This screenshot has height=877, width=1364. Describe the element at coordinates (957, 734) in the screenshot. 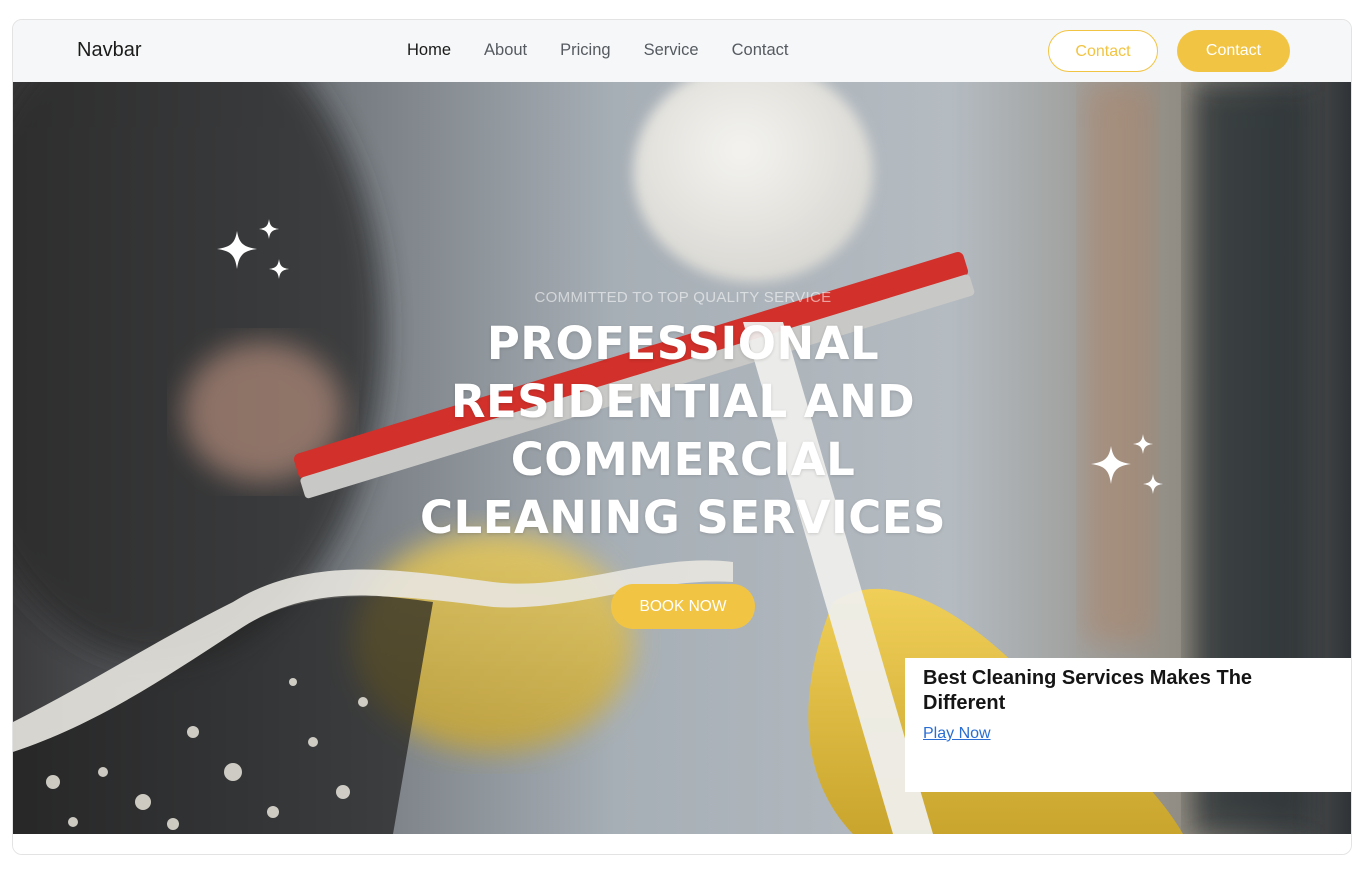

I see `play-now-link: Play Now` at that location.